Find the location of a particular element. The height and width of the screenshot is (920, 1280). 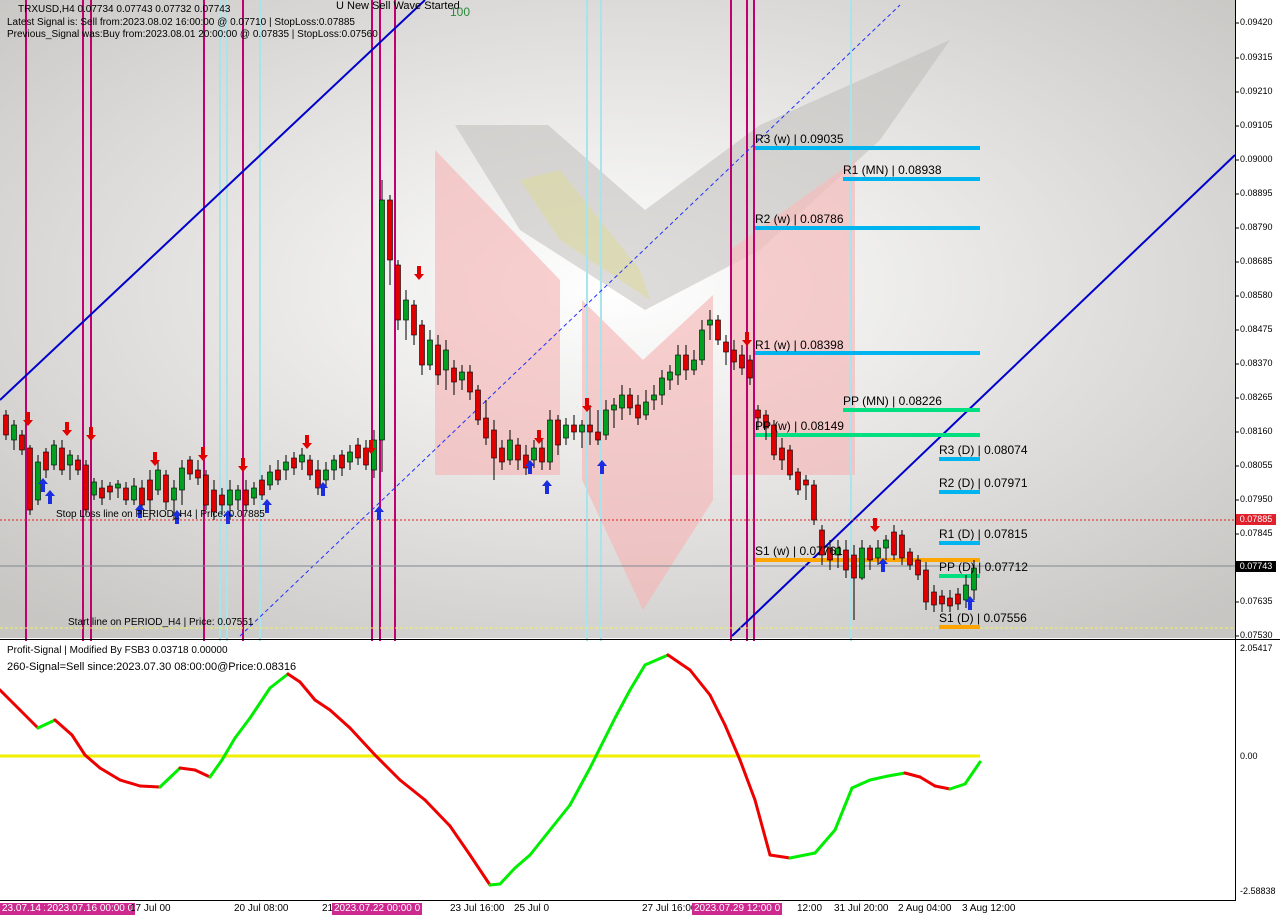

pivot-label-r3w: R3 (w) | 0.09035 is located at coordinates (799, 139).